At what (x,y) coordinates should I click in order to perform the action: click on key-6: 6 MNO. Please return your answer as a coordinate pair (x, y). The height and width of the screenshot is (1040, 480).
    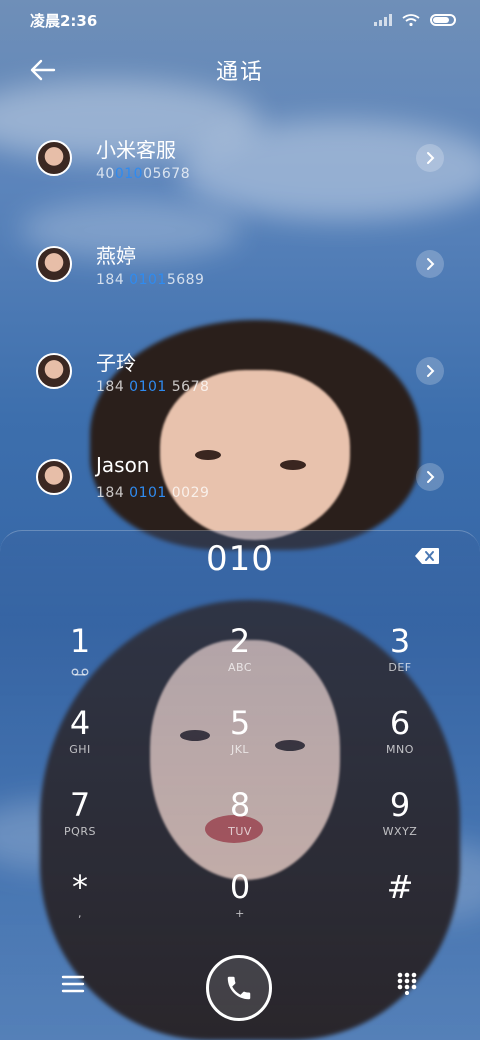
    Looking at the image, I should click on (400, 738).